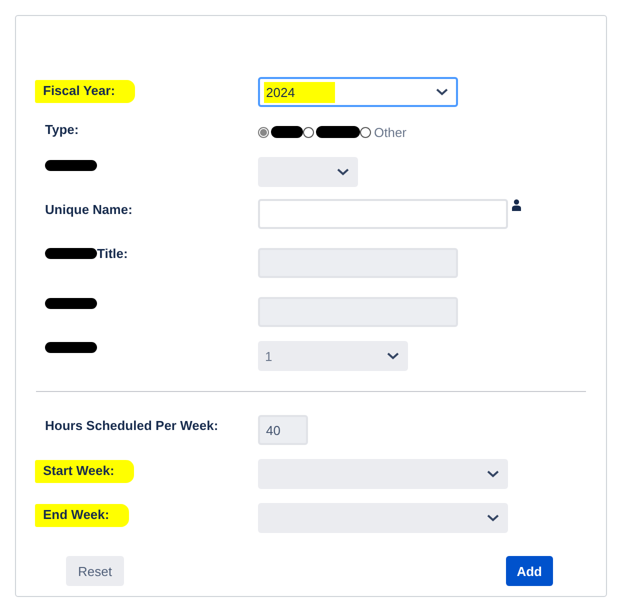 This screenshot has width=620, height=612. I want to click on dropdown-value: 2024, so click(299, 92).